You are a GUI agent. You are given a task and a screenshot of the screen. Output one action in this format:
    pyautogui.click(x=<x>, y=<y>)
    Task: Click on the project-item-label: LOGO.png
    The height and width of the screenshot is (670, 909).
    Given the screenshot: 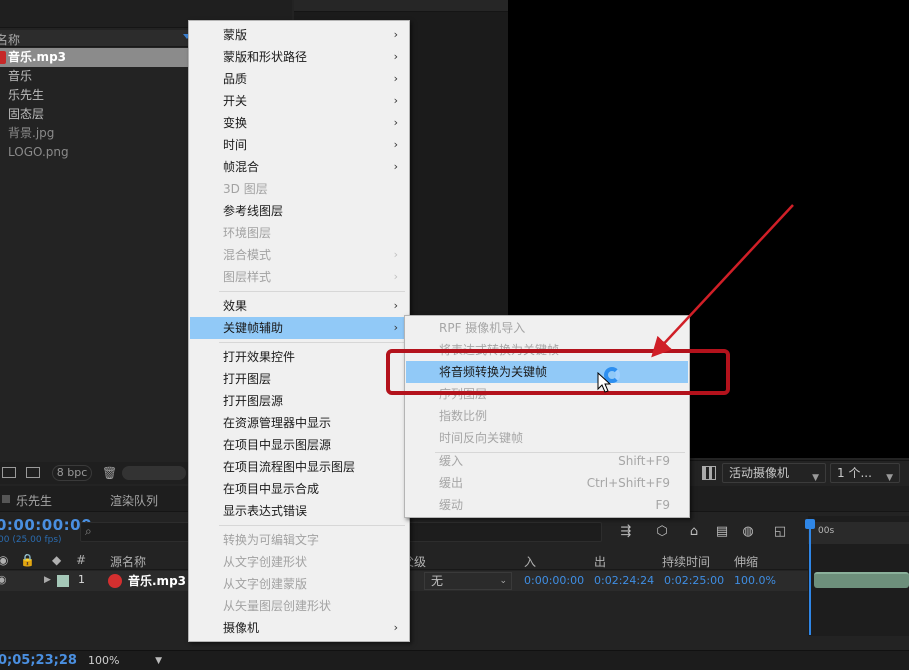 What is the action you would take?
    pyautogui.click(x=38, y=152)
    